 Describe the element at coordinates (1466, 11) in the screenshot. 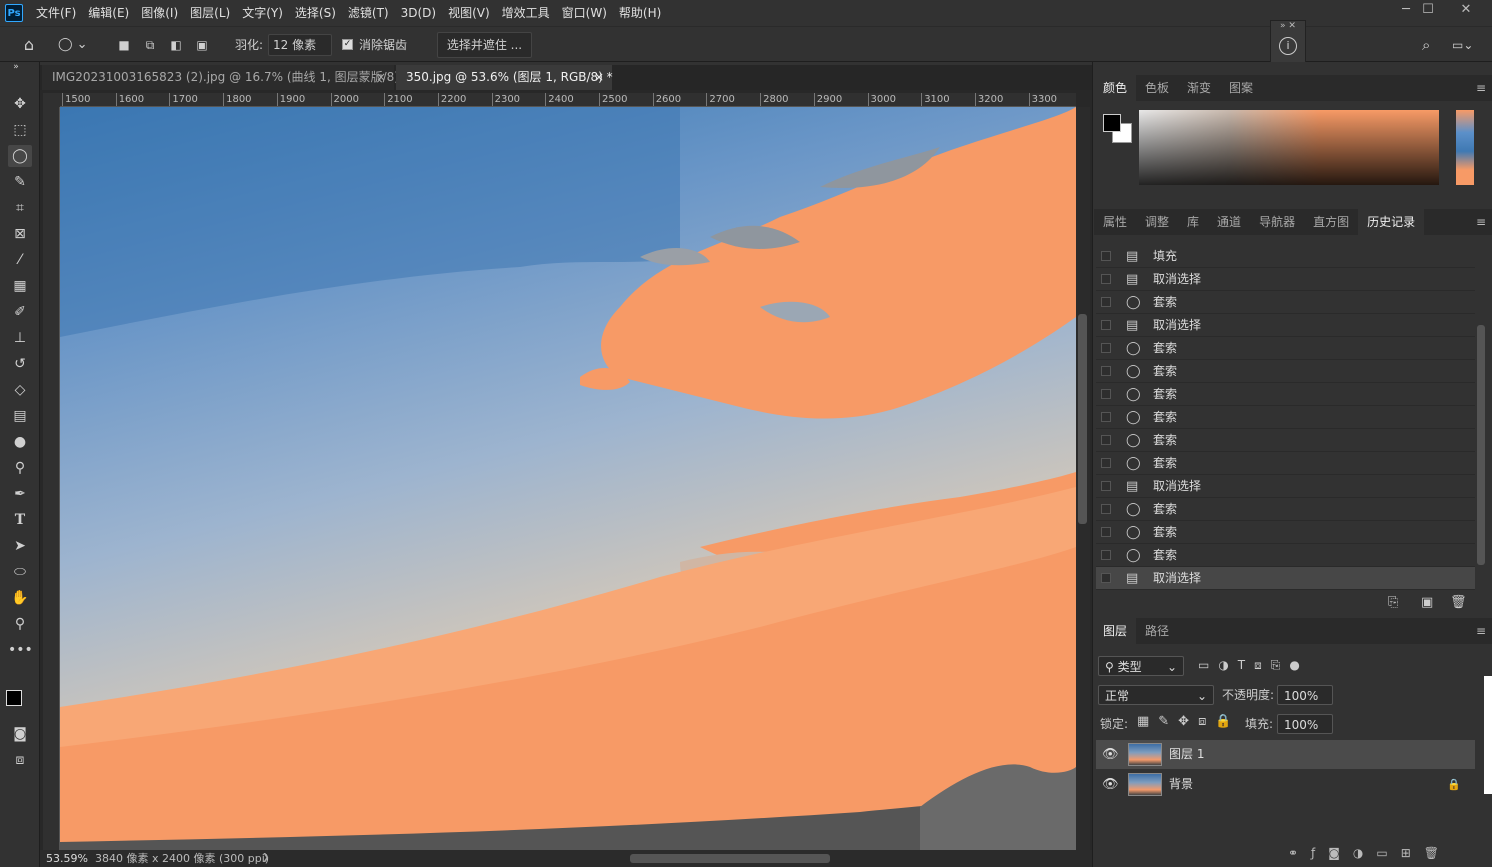

I see `close-button: ✕` at that location.